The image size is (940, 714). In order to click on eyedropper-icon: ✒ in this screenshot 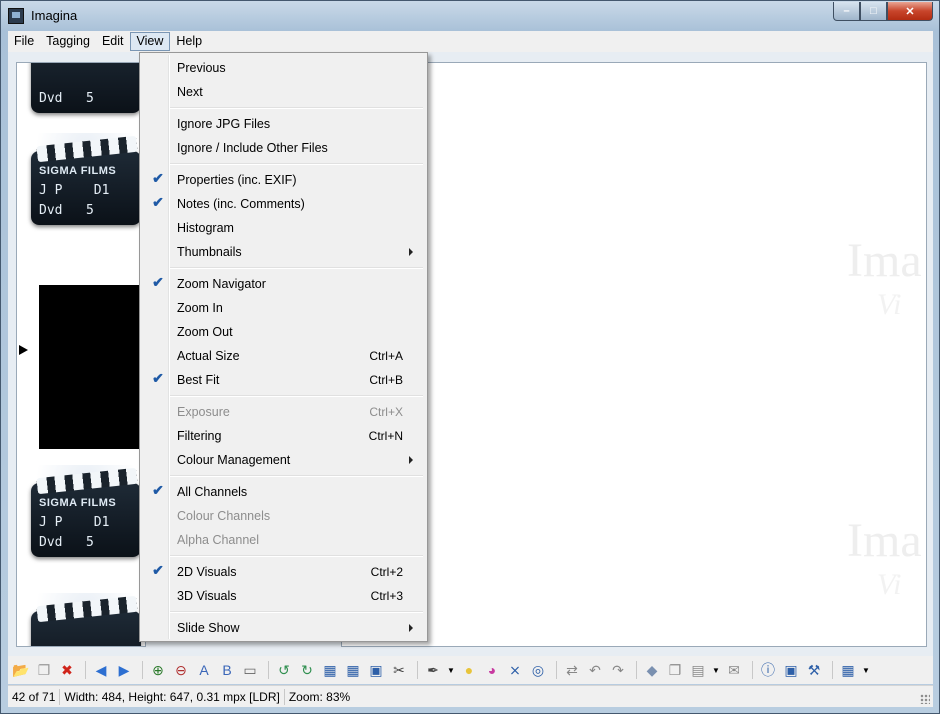, I will do `click(433, 670)`.